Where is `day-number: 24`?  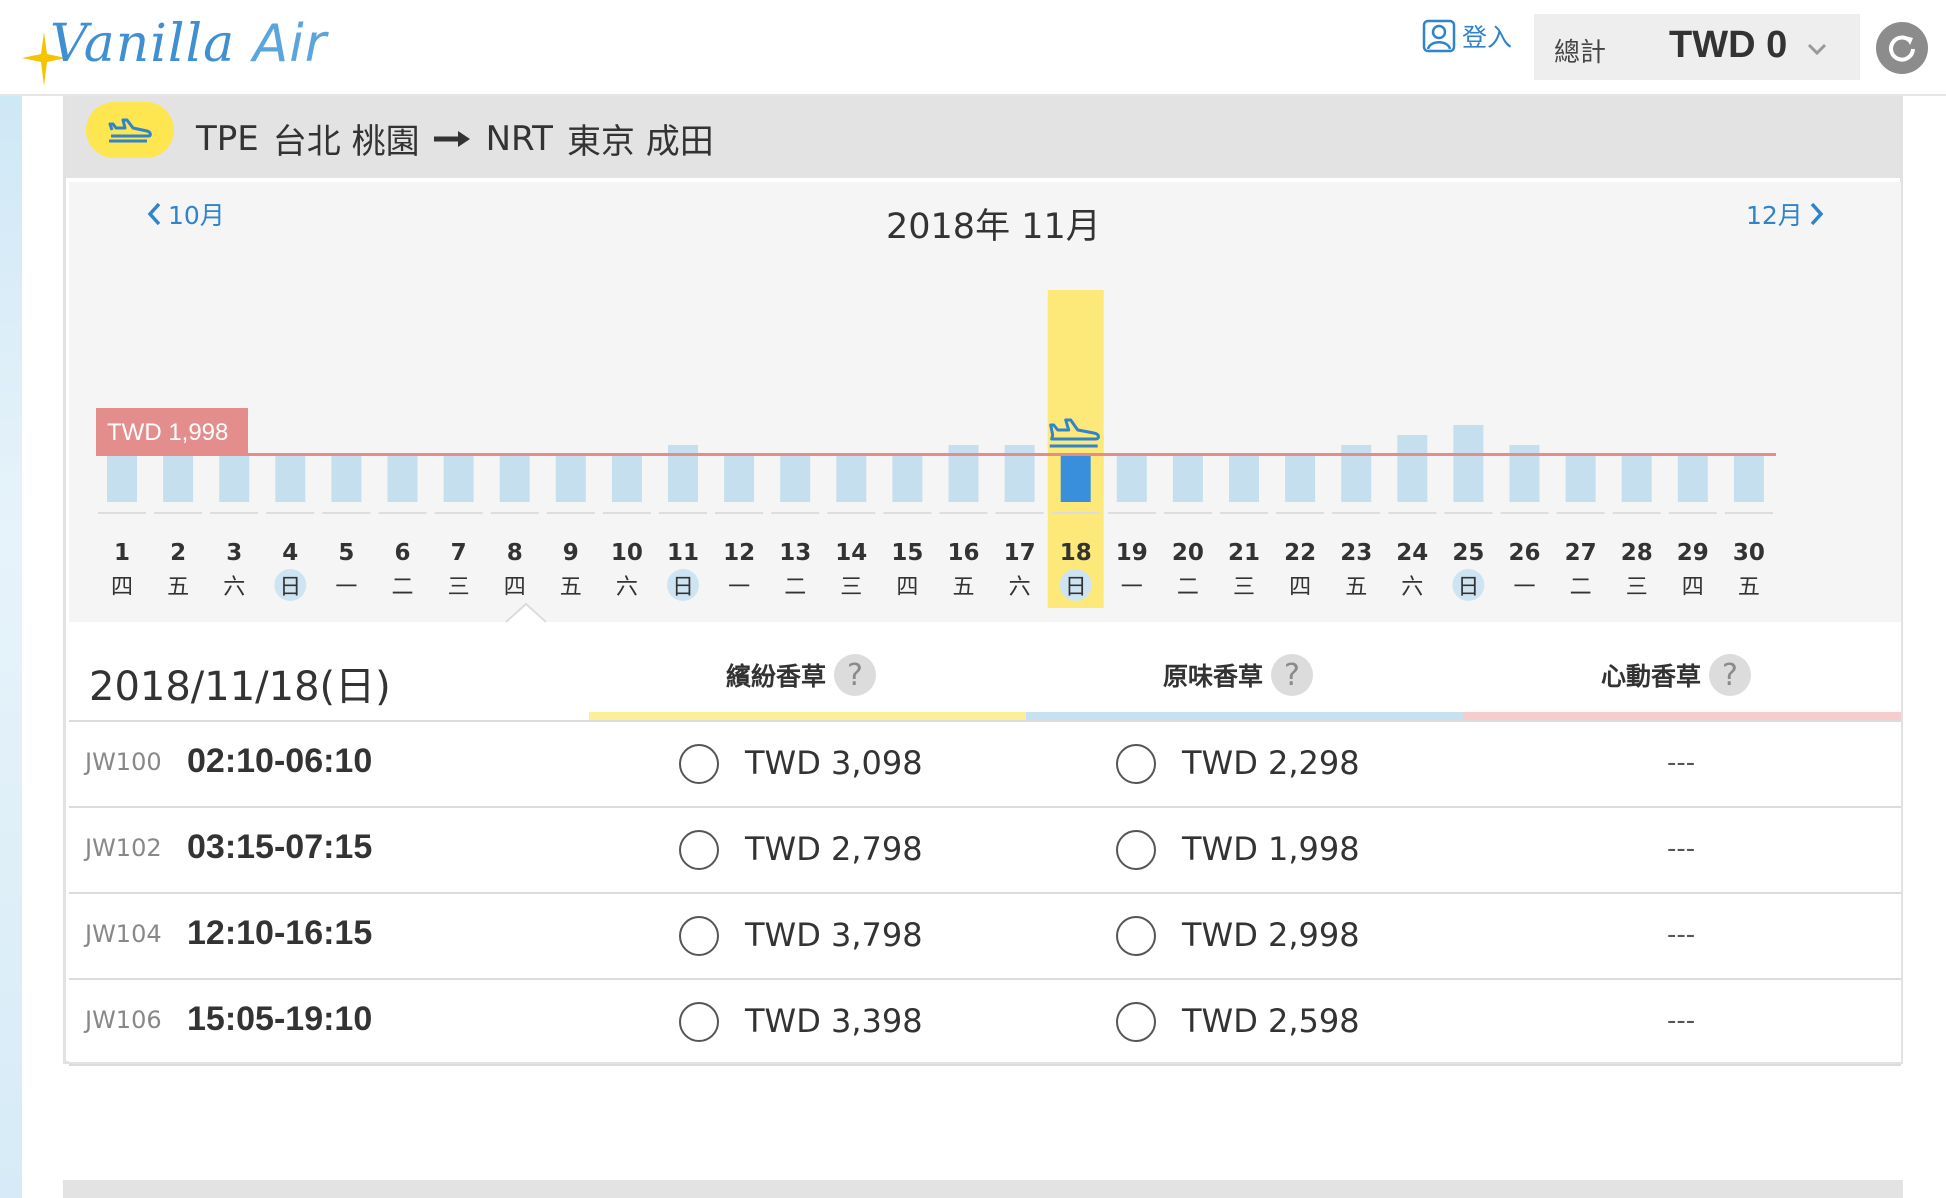 day-number: 24 is located at coordinates (1412, 553).